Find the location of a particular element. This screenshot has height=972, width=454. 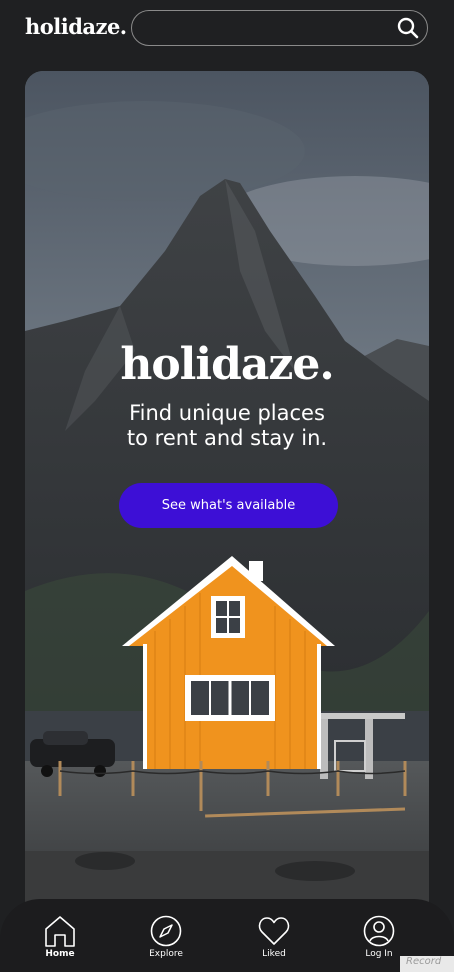

home-icon is located at coordinates (60, 931).